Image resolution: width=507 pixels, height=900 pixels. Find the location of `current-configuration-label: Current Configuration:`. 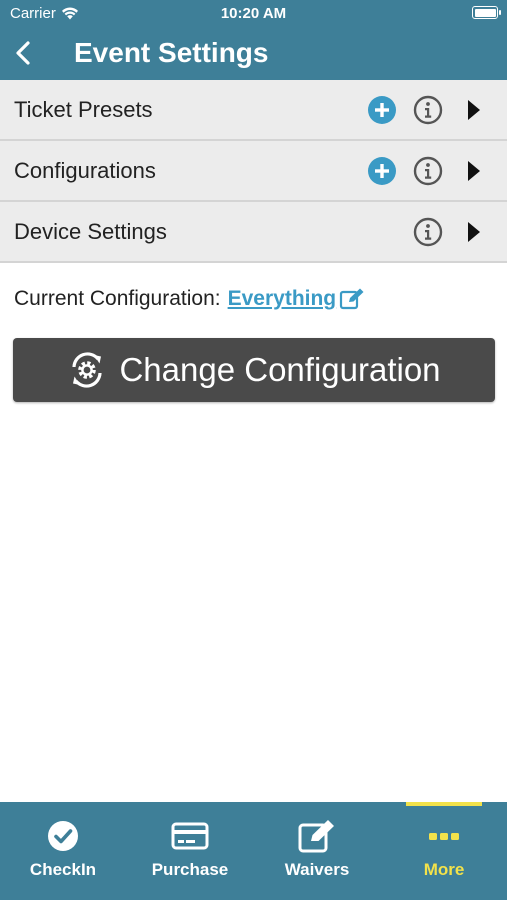

current-configuration-label: Current Configuration: is located at coordinates (117, 298).